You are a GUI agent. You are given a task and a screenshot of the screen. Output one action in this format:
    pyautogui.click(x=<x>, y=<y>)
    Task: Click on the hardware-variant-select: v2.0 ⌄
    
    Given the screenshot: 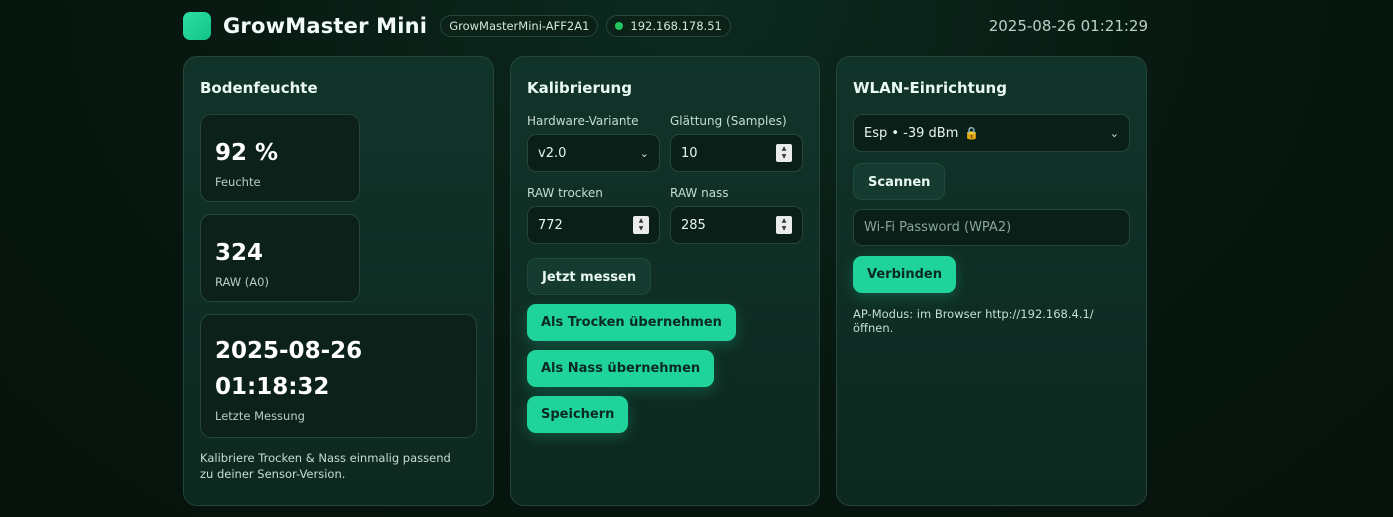 What is the action you would take?
    pyautogui.click(x=593, y=153)
    